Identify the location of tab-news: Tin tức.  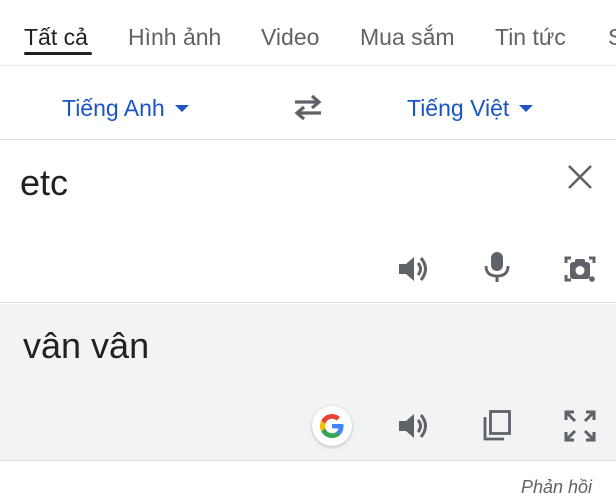
(530, 37).